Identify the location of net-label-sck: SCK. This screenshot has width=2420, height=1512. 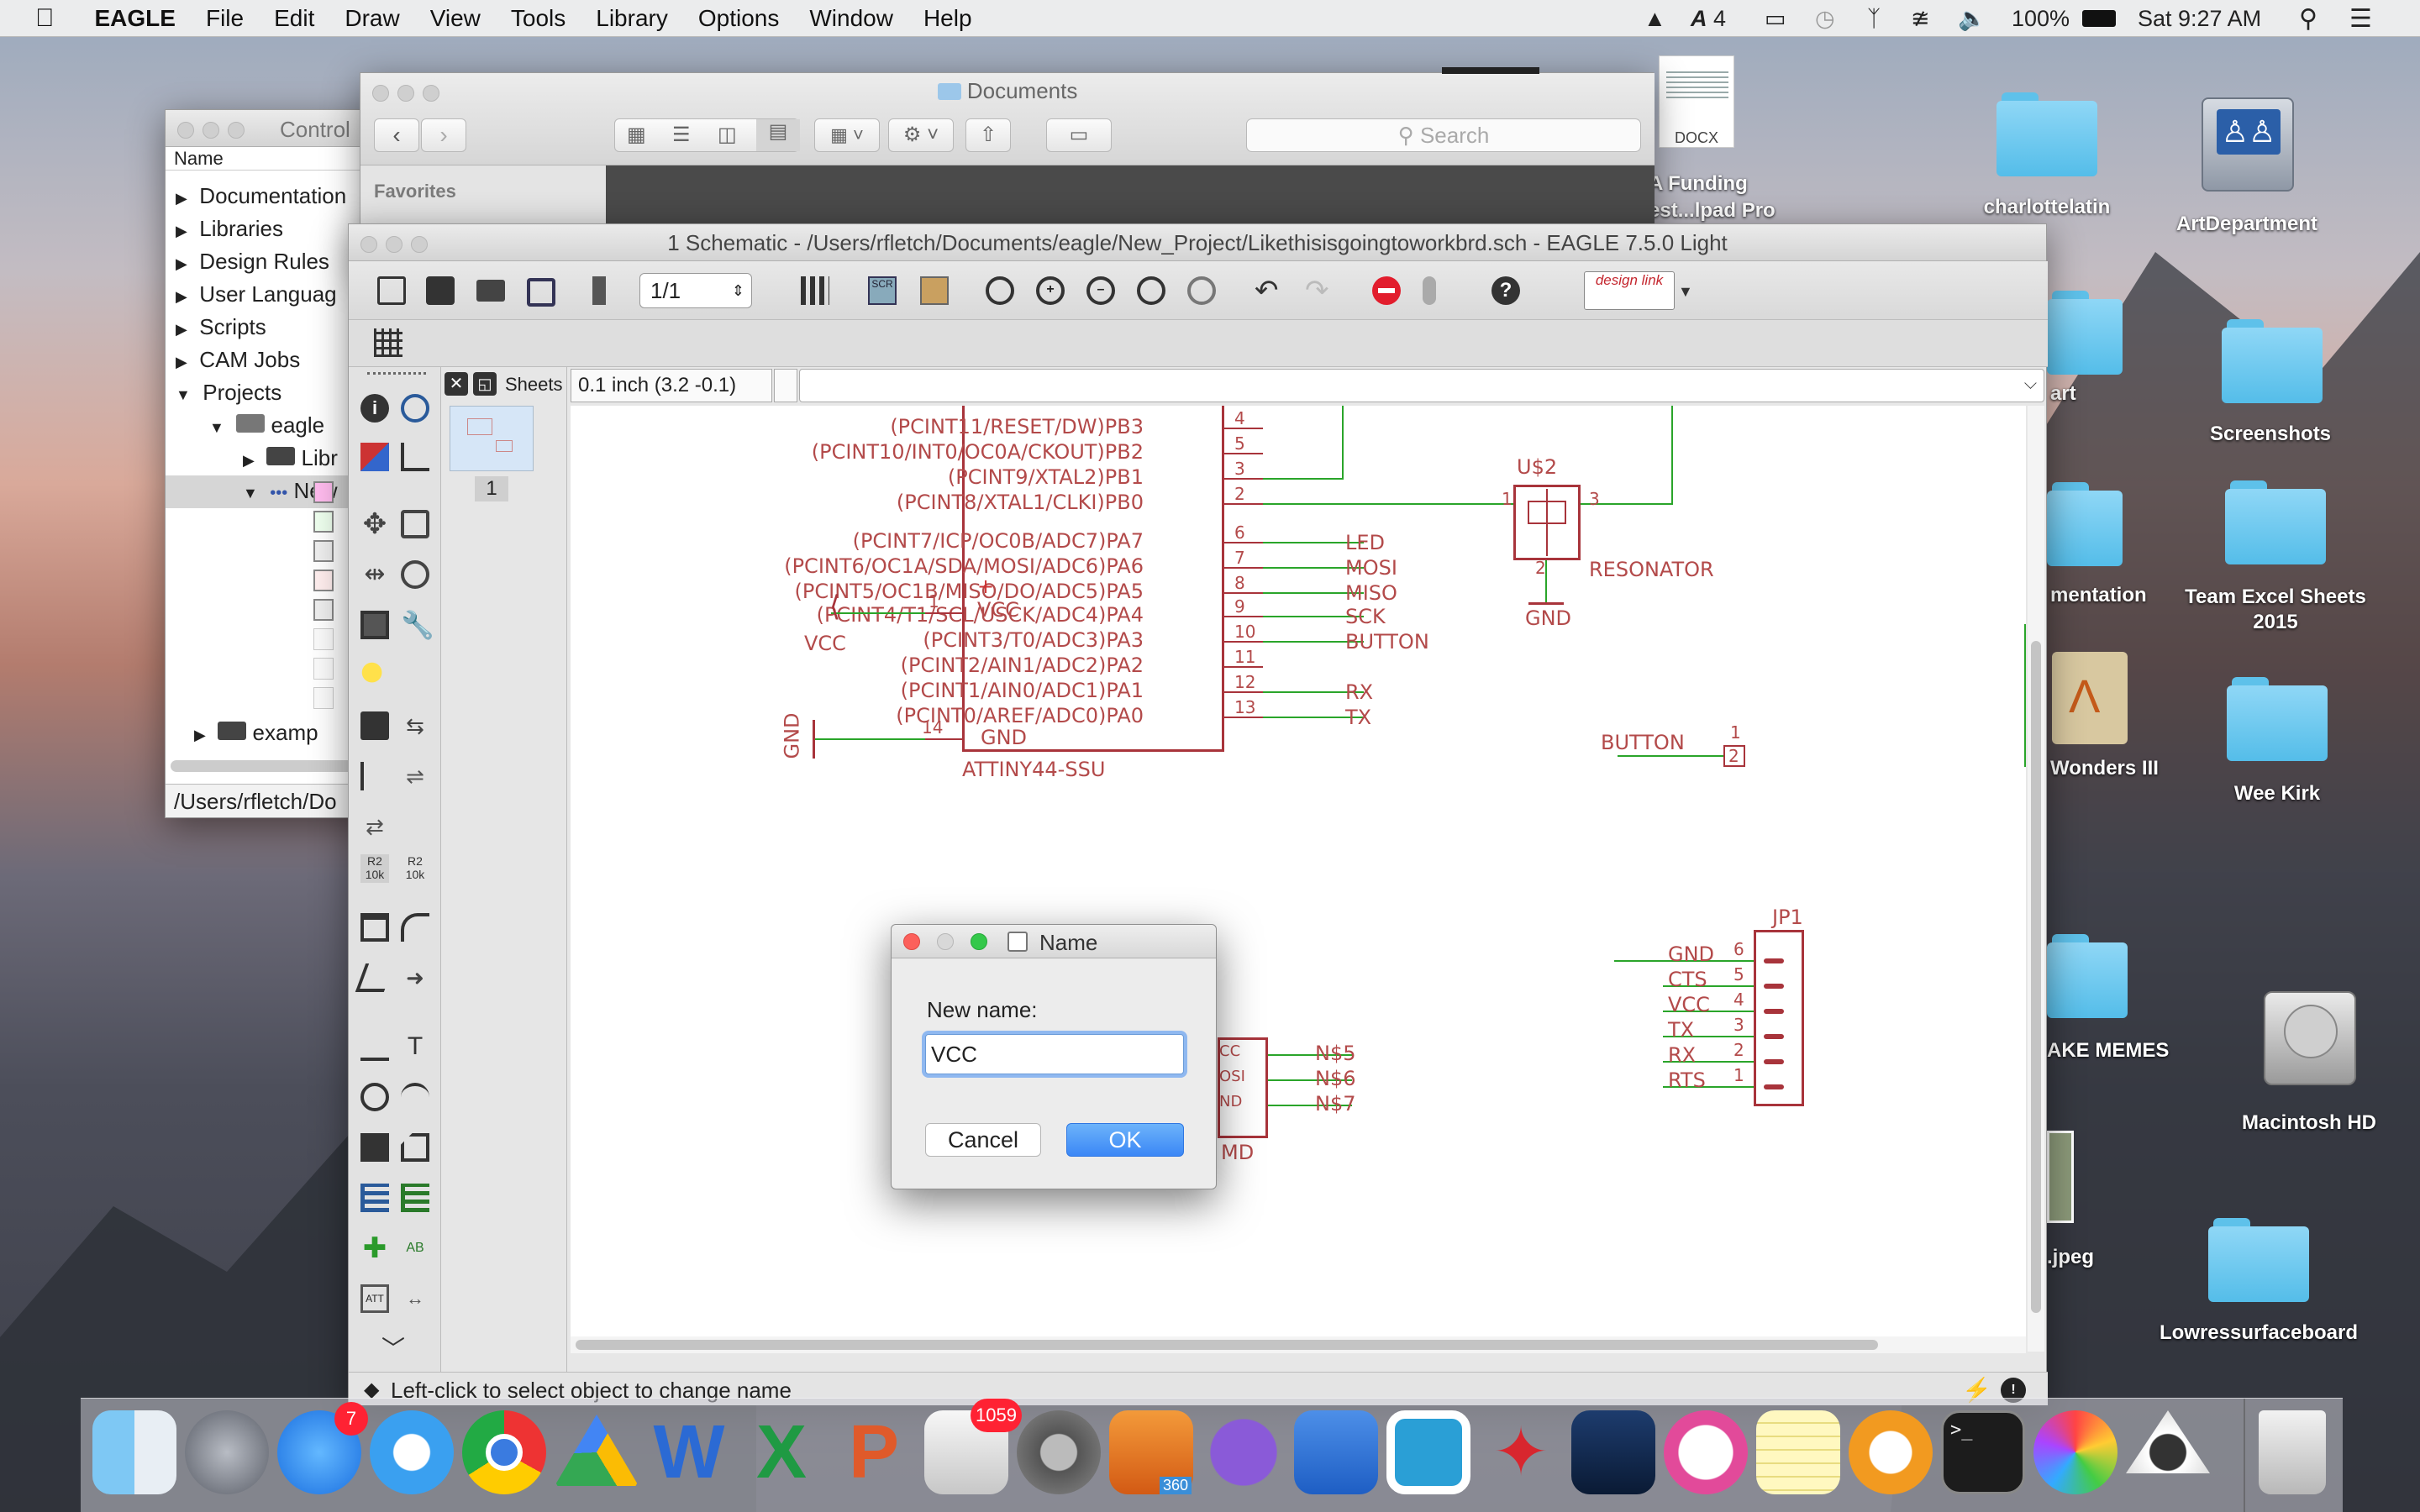
(1365, 616).